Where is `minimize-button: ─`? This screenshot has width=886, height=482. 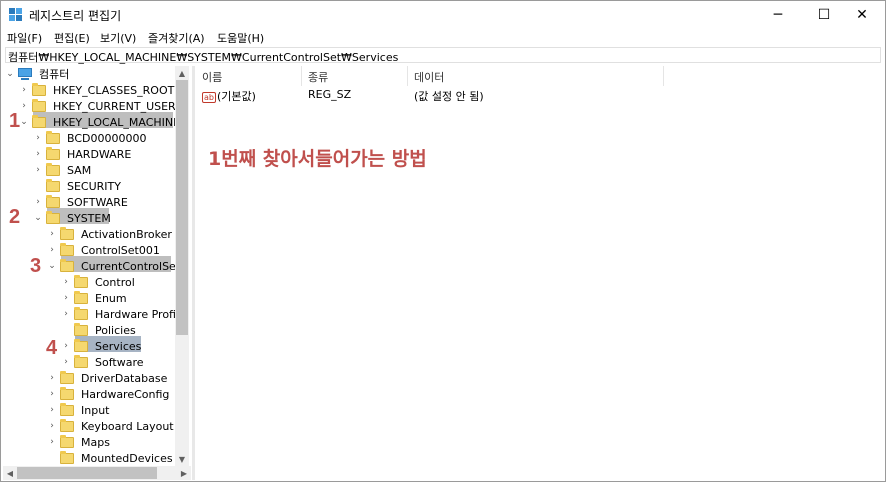 minimize-button: ─ is located at coordinates (778, 15).